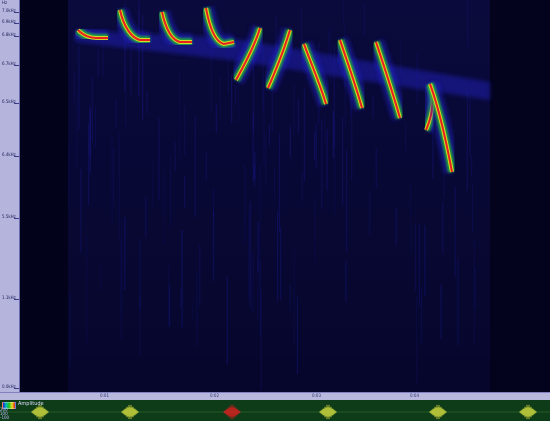 The width and height of the screenshot is (550, 421). I want to click on waveform-panel: Amplitude 200 100 -100, so click(275, 410).